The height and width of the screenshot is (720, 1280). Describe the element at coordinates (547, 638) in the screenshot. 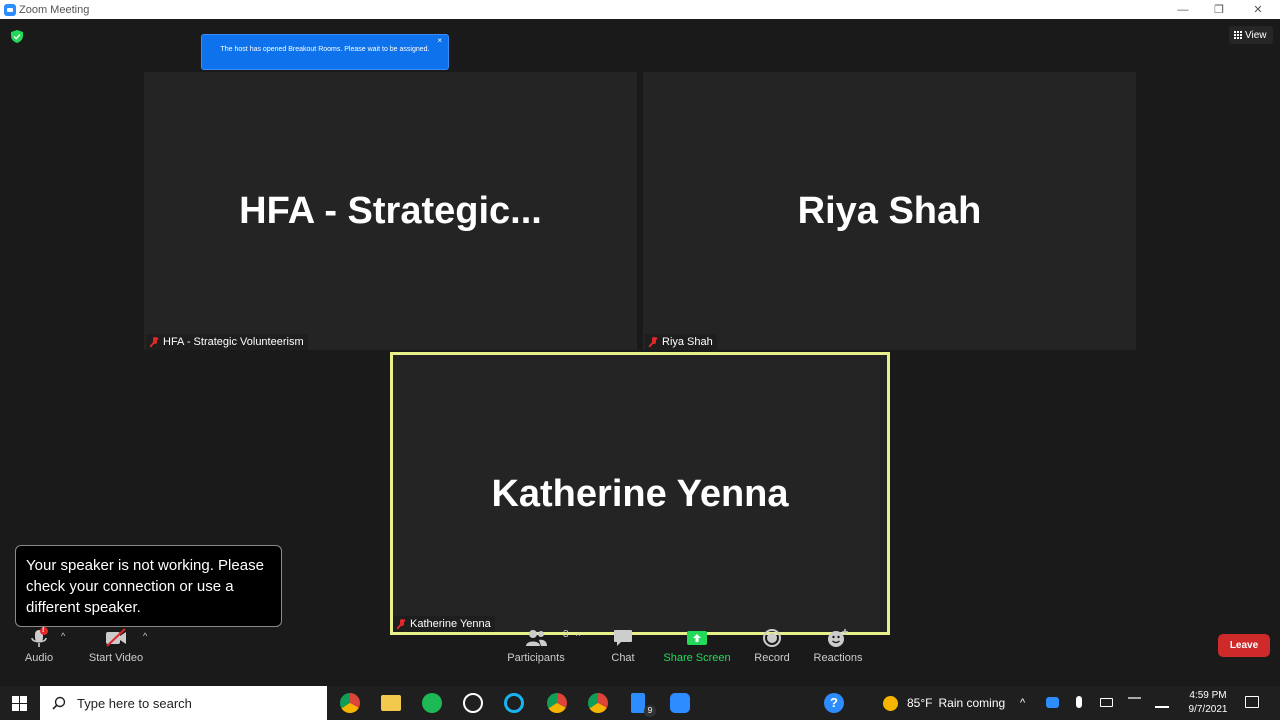

I see `participants-icon: 3` at that location.